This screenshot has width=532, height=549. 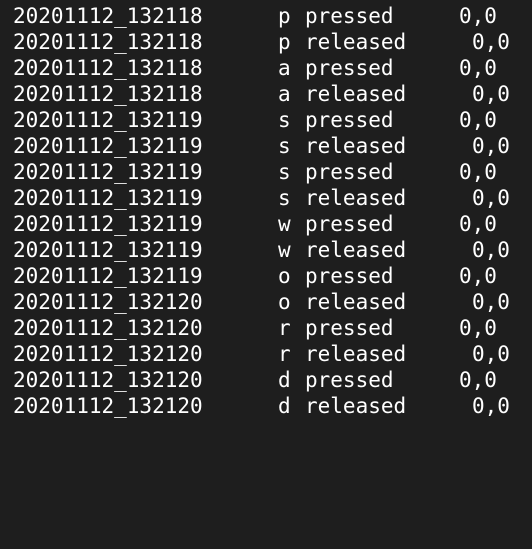 I want to click on log-line: 20201112_132120 d released 0,0, so click(x=272, y=406).